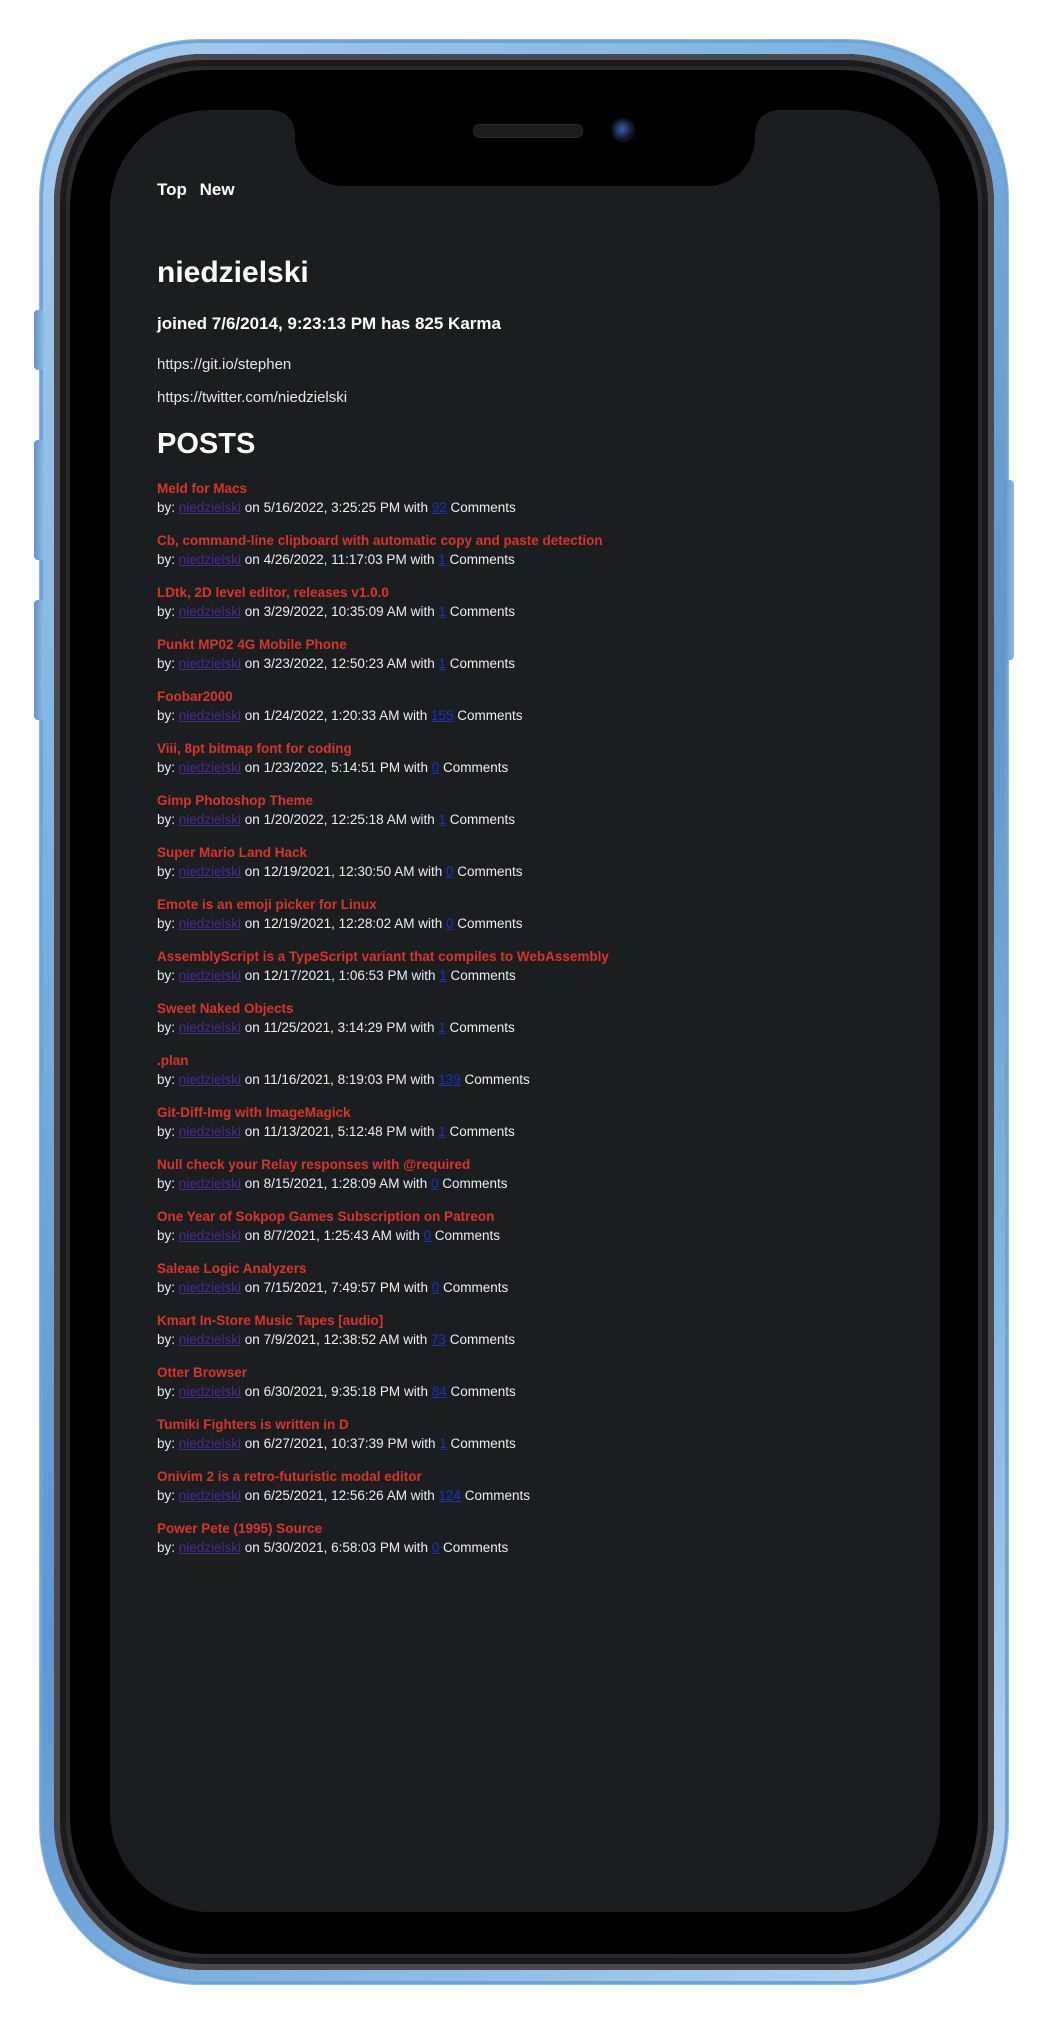 The height and width of the screenshot is (2025, 1048). I want to click on post-title-link: Emote is an emoji picker for Linux, so click(527, 904).